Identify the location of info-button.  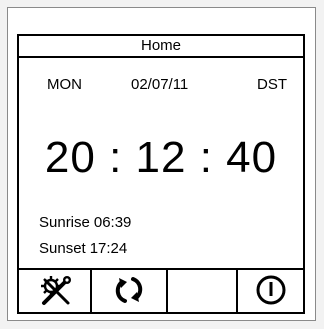
(270, 292).